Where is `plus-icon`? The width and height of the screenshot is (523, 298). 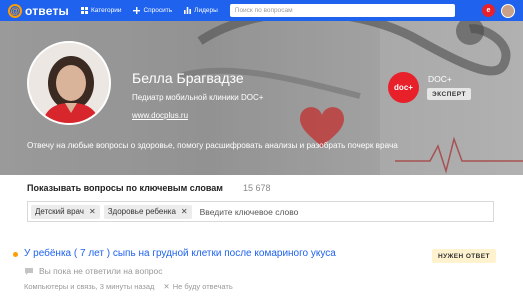
plus-icon is located at coordinates (137, 10).